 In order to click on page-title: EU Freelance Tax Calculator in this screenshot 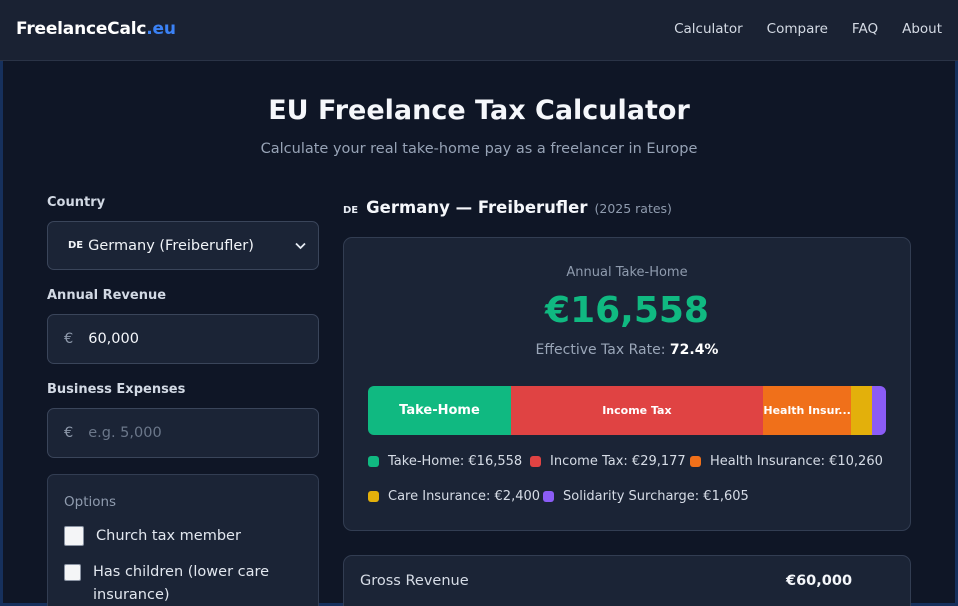, I will do `click(479, 110)`.